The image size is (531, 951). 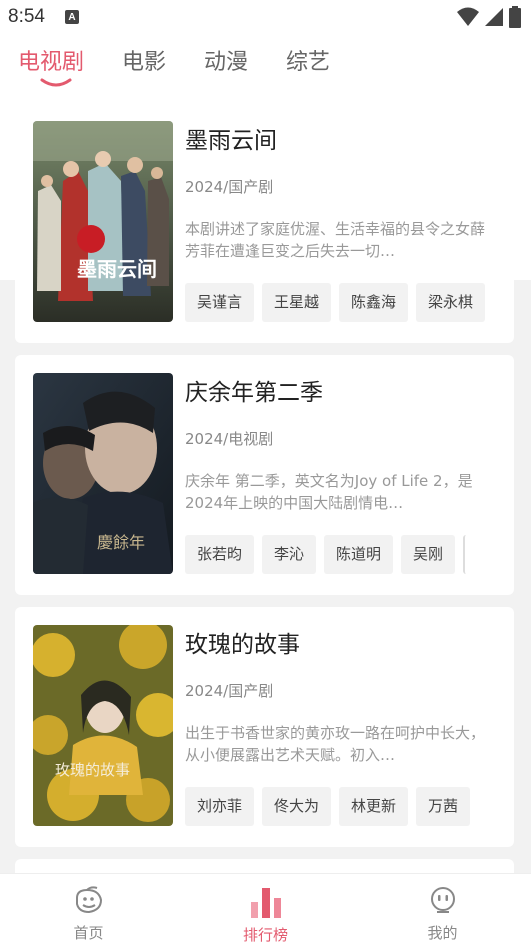 I want to click on nav-profile: 我的, so click(x=443, y=912).